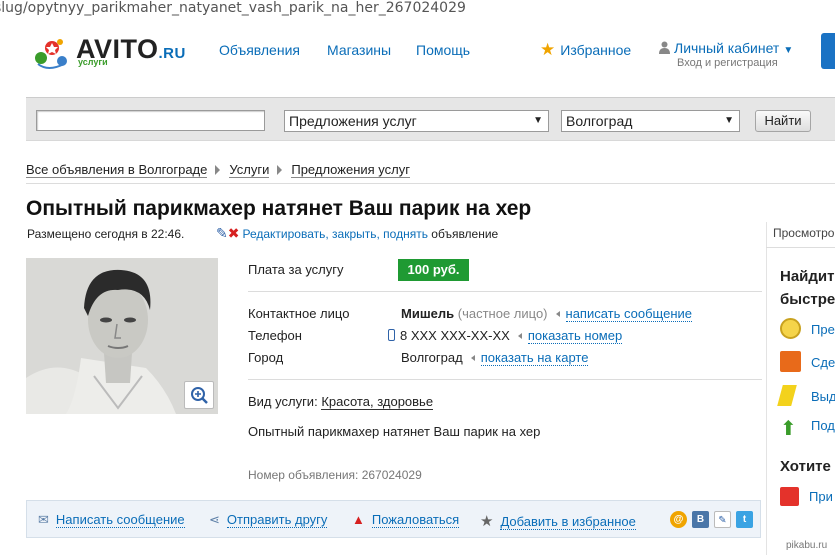 This screenshot has height=555, width=835. I want to click on breadcrumb-all: Все объявления в Волгограде, so click(117, 170).